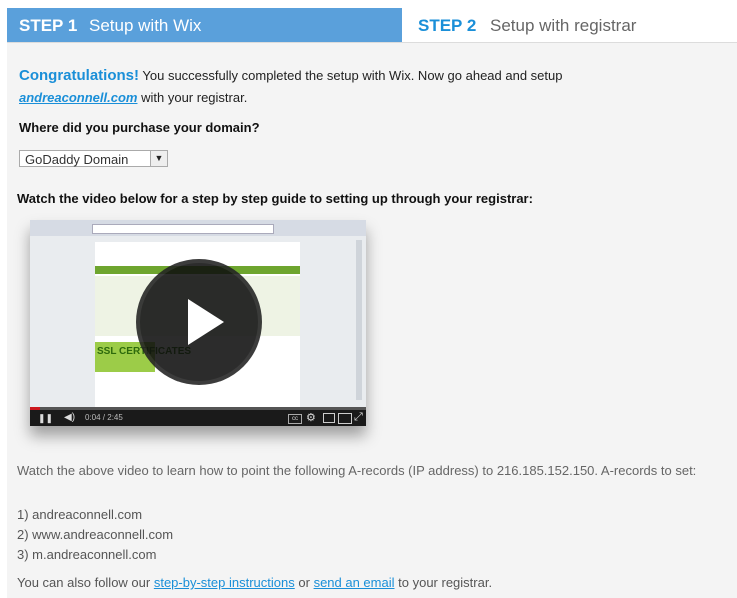  Describe the element at coordinates (447, 25) in the screenshot. I see `step-2-number: STEP 2` at that location.